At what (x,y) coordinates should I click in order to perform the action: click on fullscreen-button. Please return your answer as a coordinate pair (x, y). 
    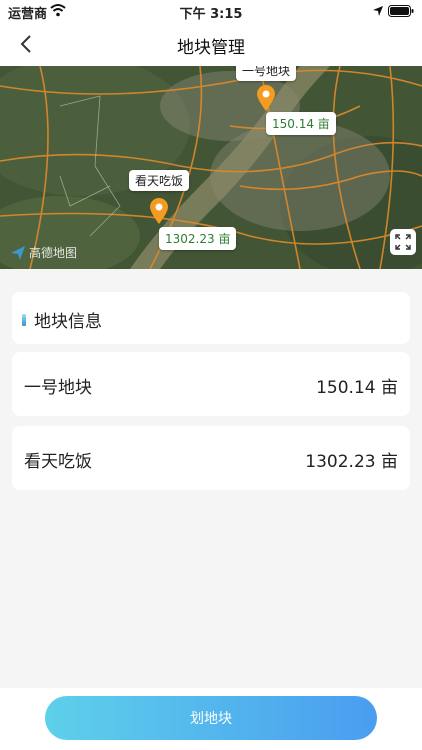
    Looking at the image, I should click on (403, 242).